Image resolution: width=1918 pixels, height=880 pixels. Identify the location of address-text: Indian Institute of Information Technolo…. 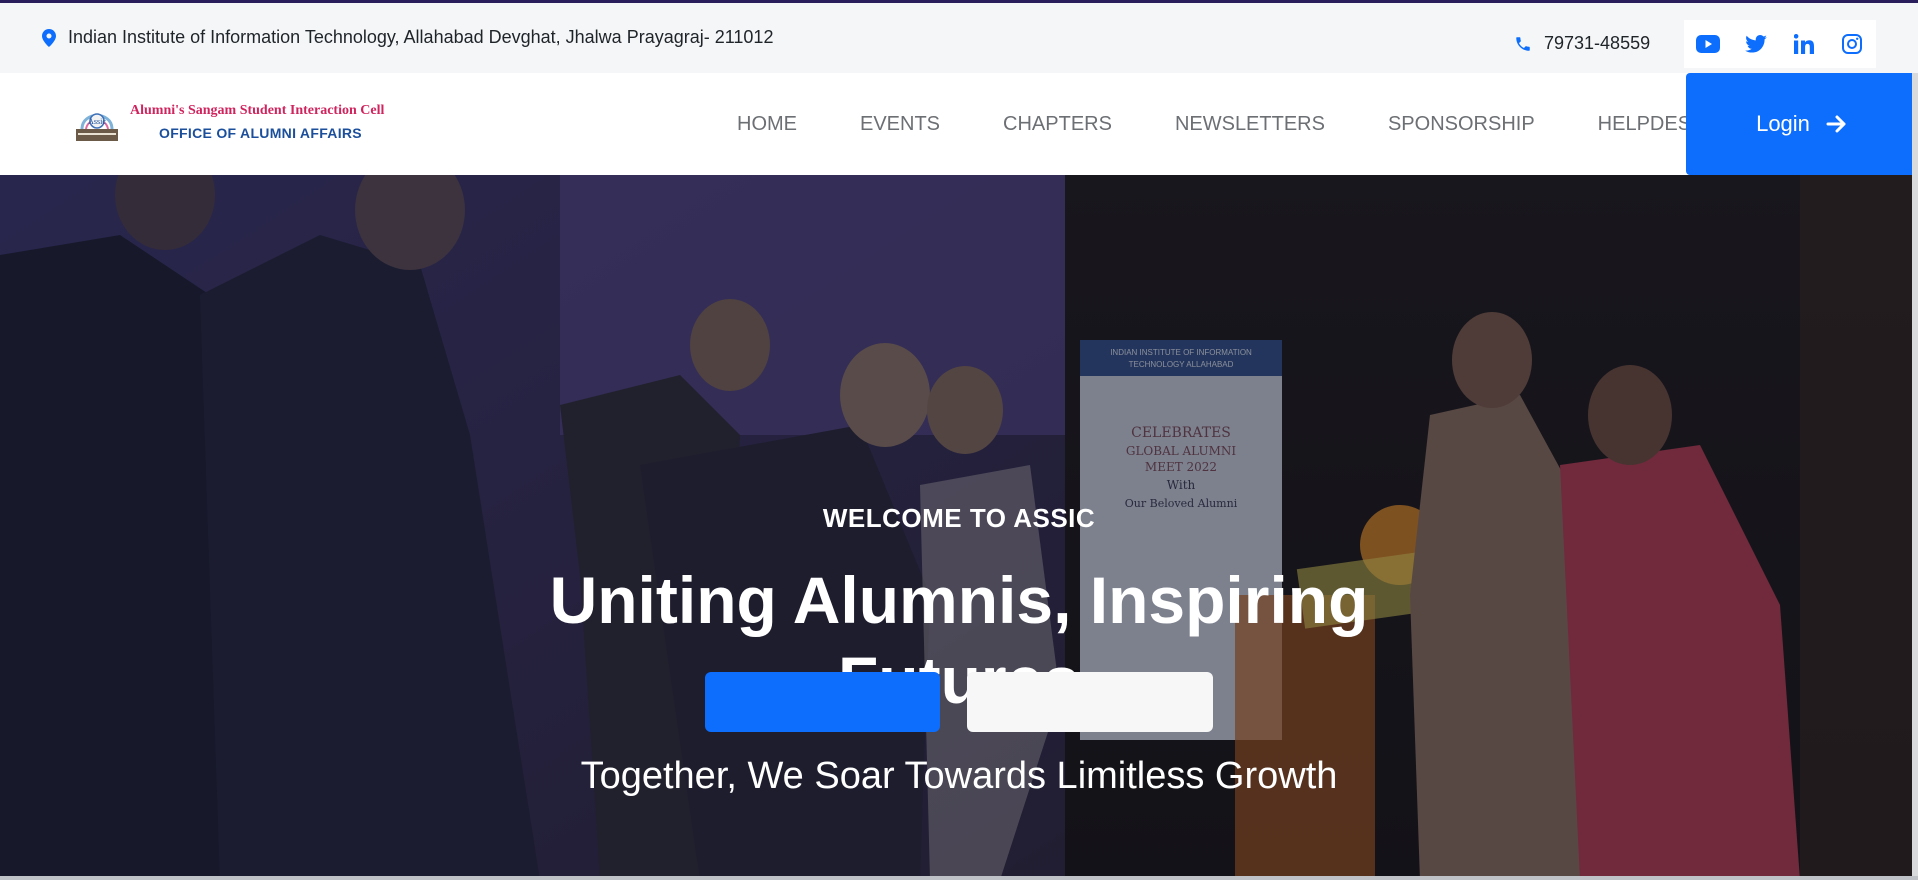
(421, 37).